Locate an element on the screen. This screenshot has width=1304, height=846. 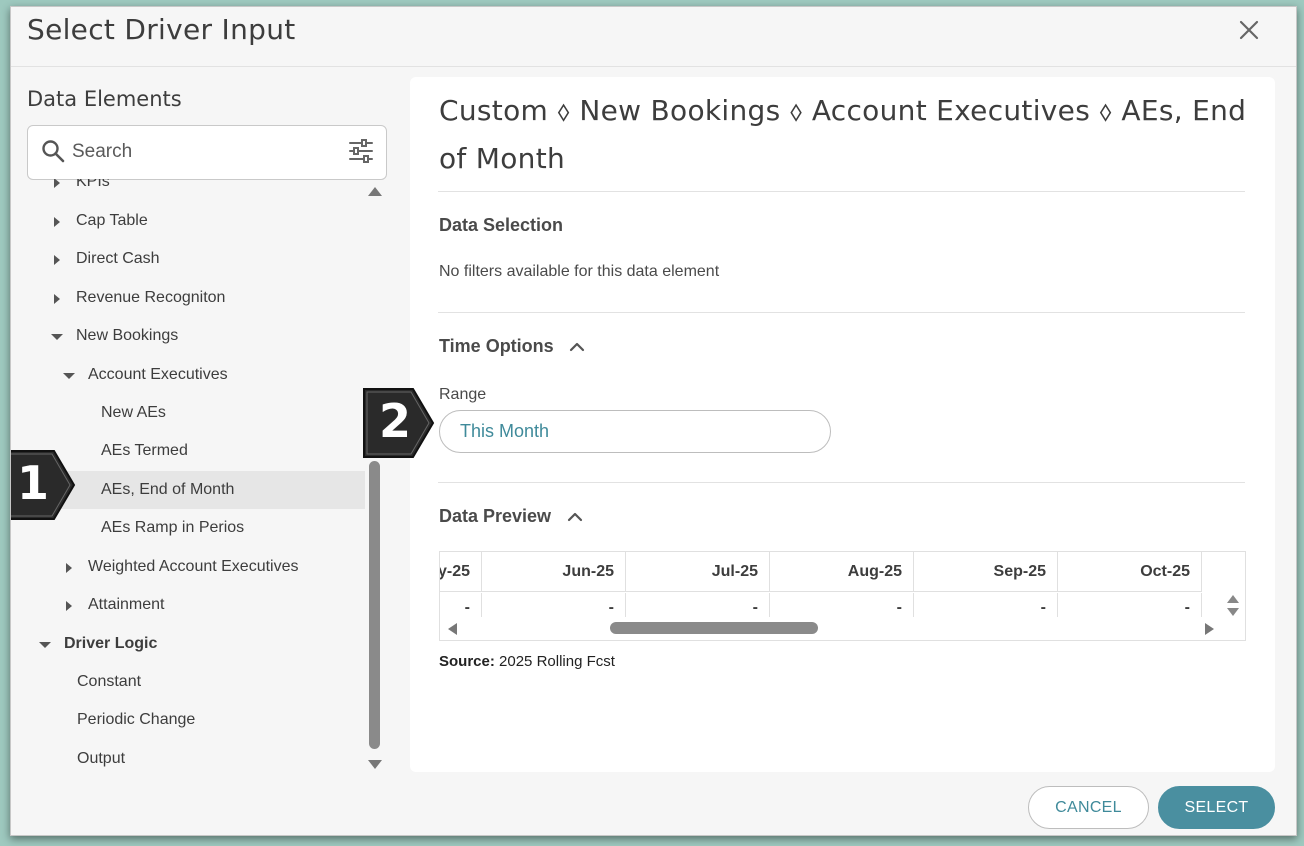
cancel-button: CANCEL is located at coordinates (1088, 807).